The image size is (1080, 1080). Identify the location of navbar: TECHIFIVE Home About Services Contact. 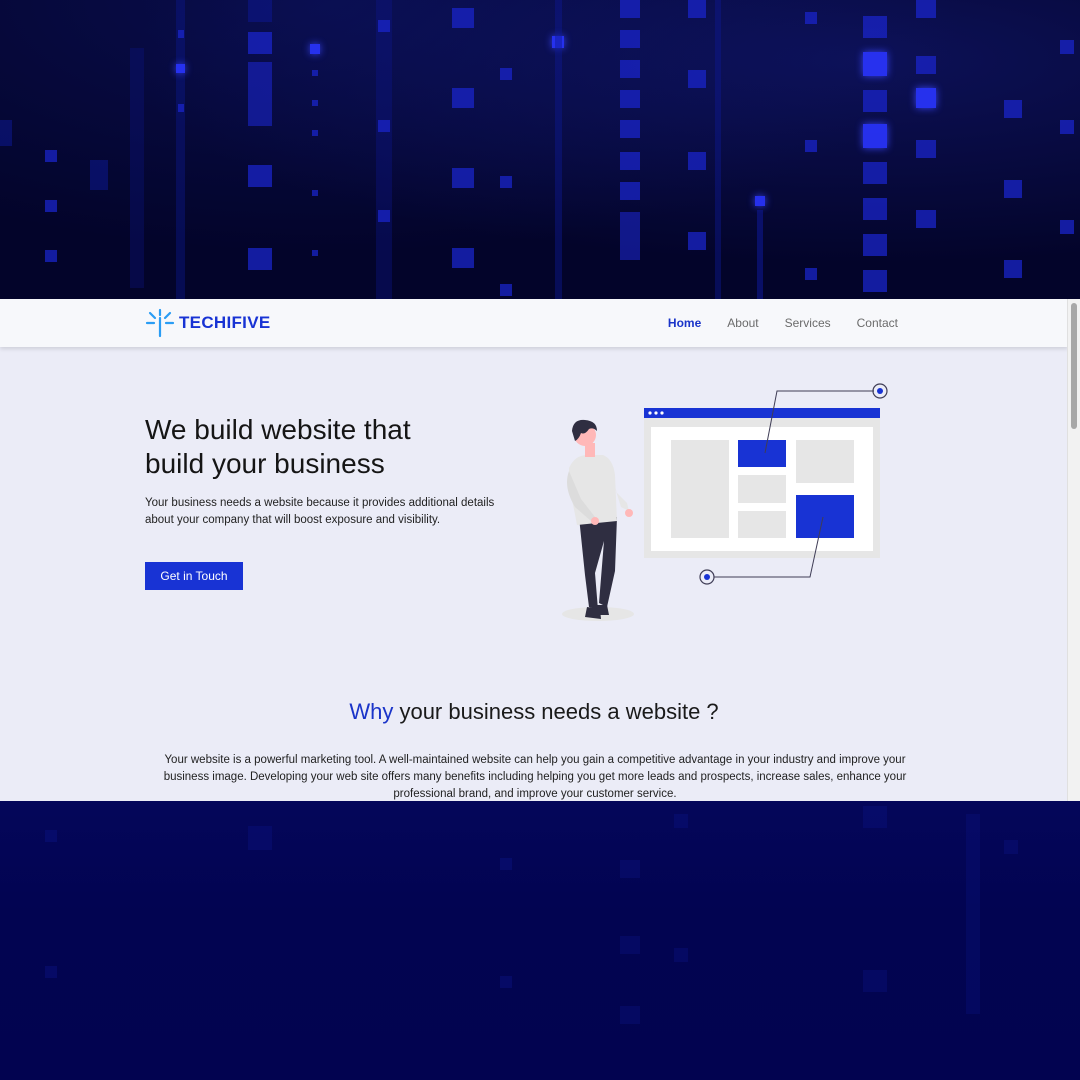
(534, 323).